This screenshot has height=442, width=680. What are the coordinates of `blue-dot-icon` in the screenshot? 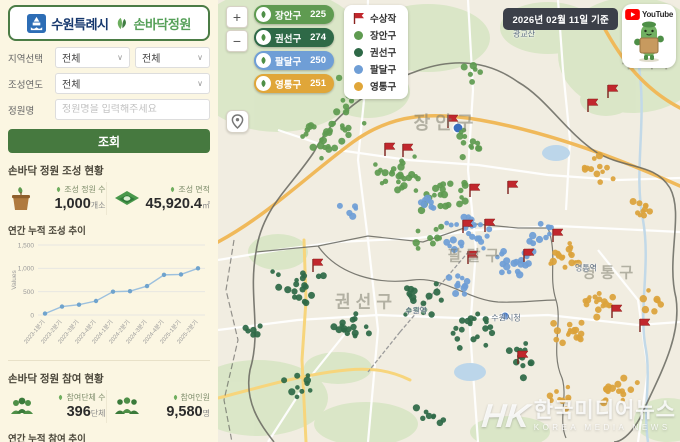 It's located at (358, 69).